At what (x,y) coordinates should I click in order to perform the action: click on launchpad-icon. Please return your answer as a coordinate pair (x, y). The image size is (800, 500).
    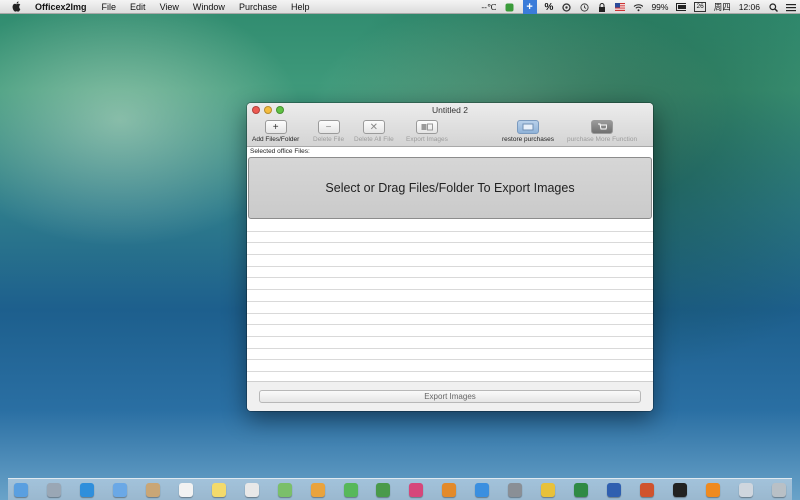
    Looking at the image, I should click on (53, 489).